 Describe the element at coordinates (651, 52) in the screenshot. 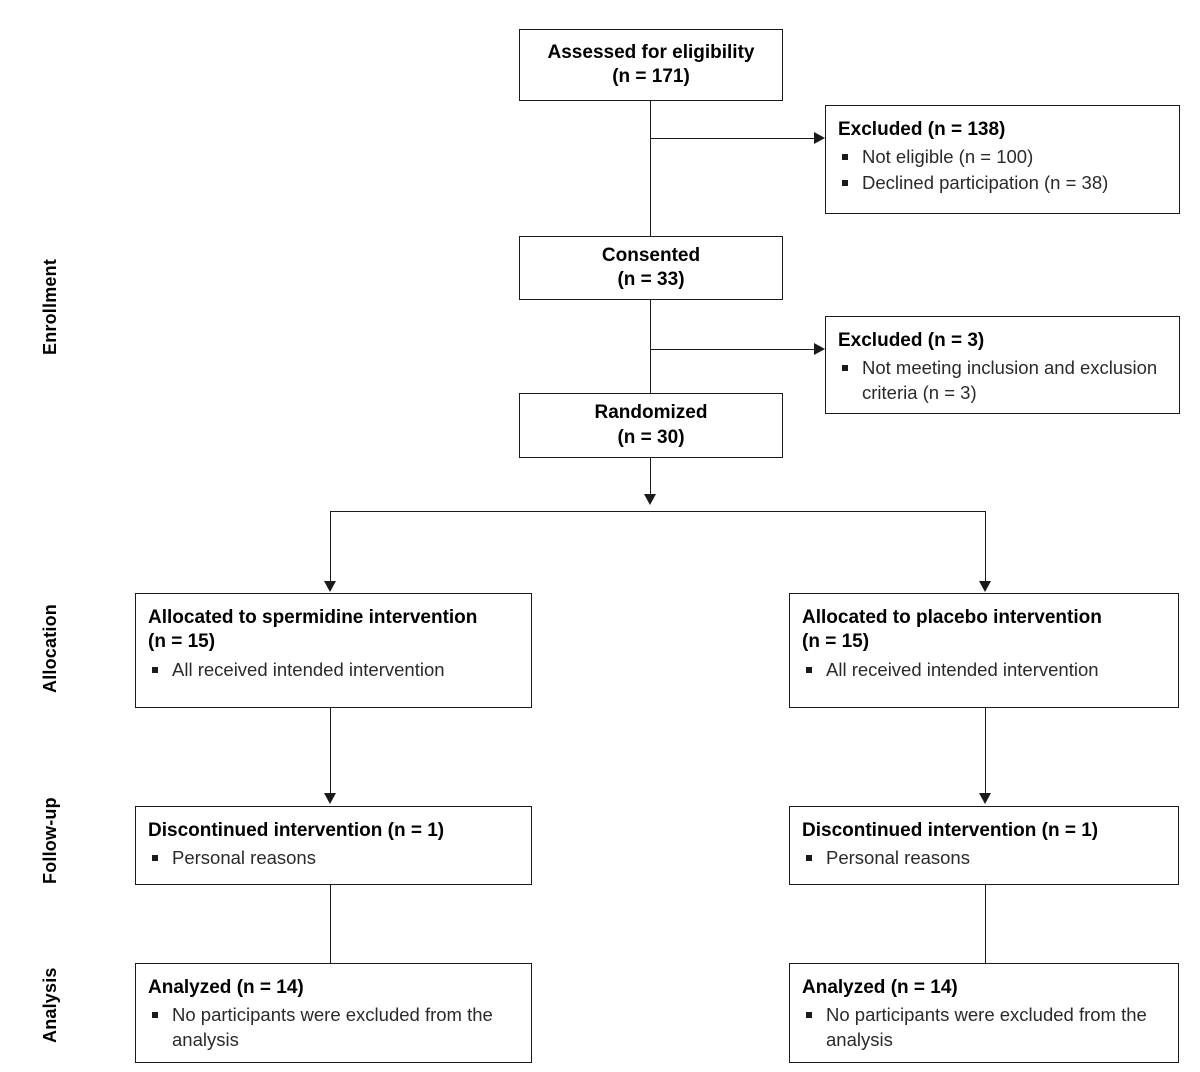

I see `node-title: Assessed for eligibility` at that location.